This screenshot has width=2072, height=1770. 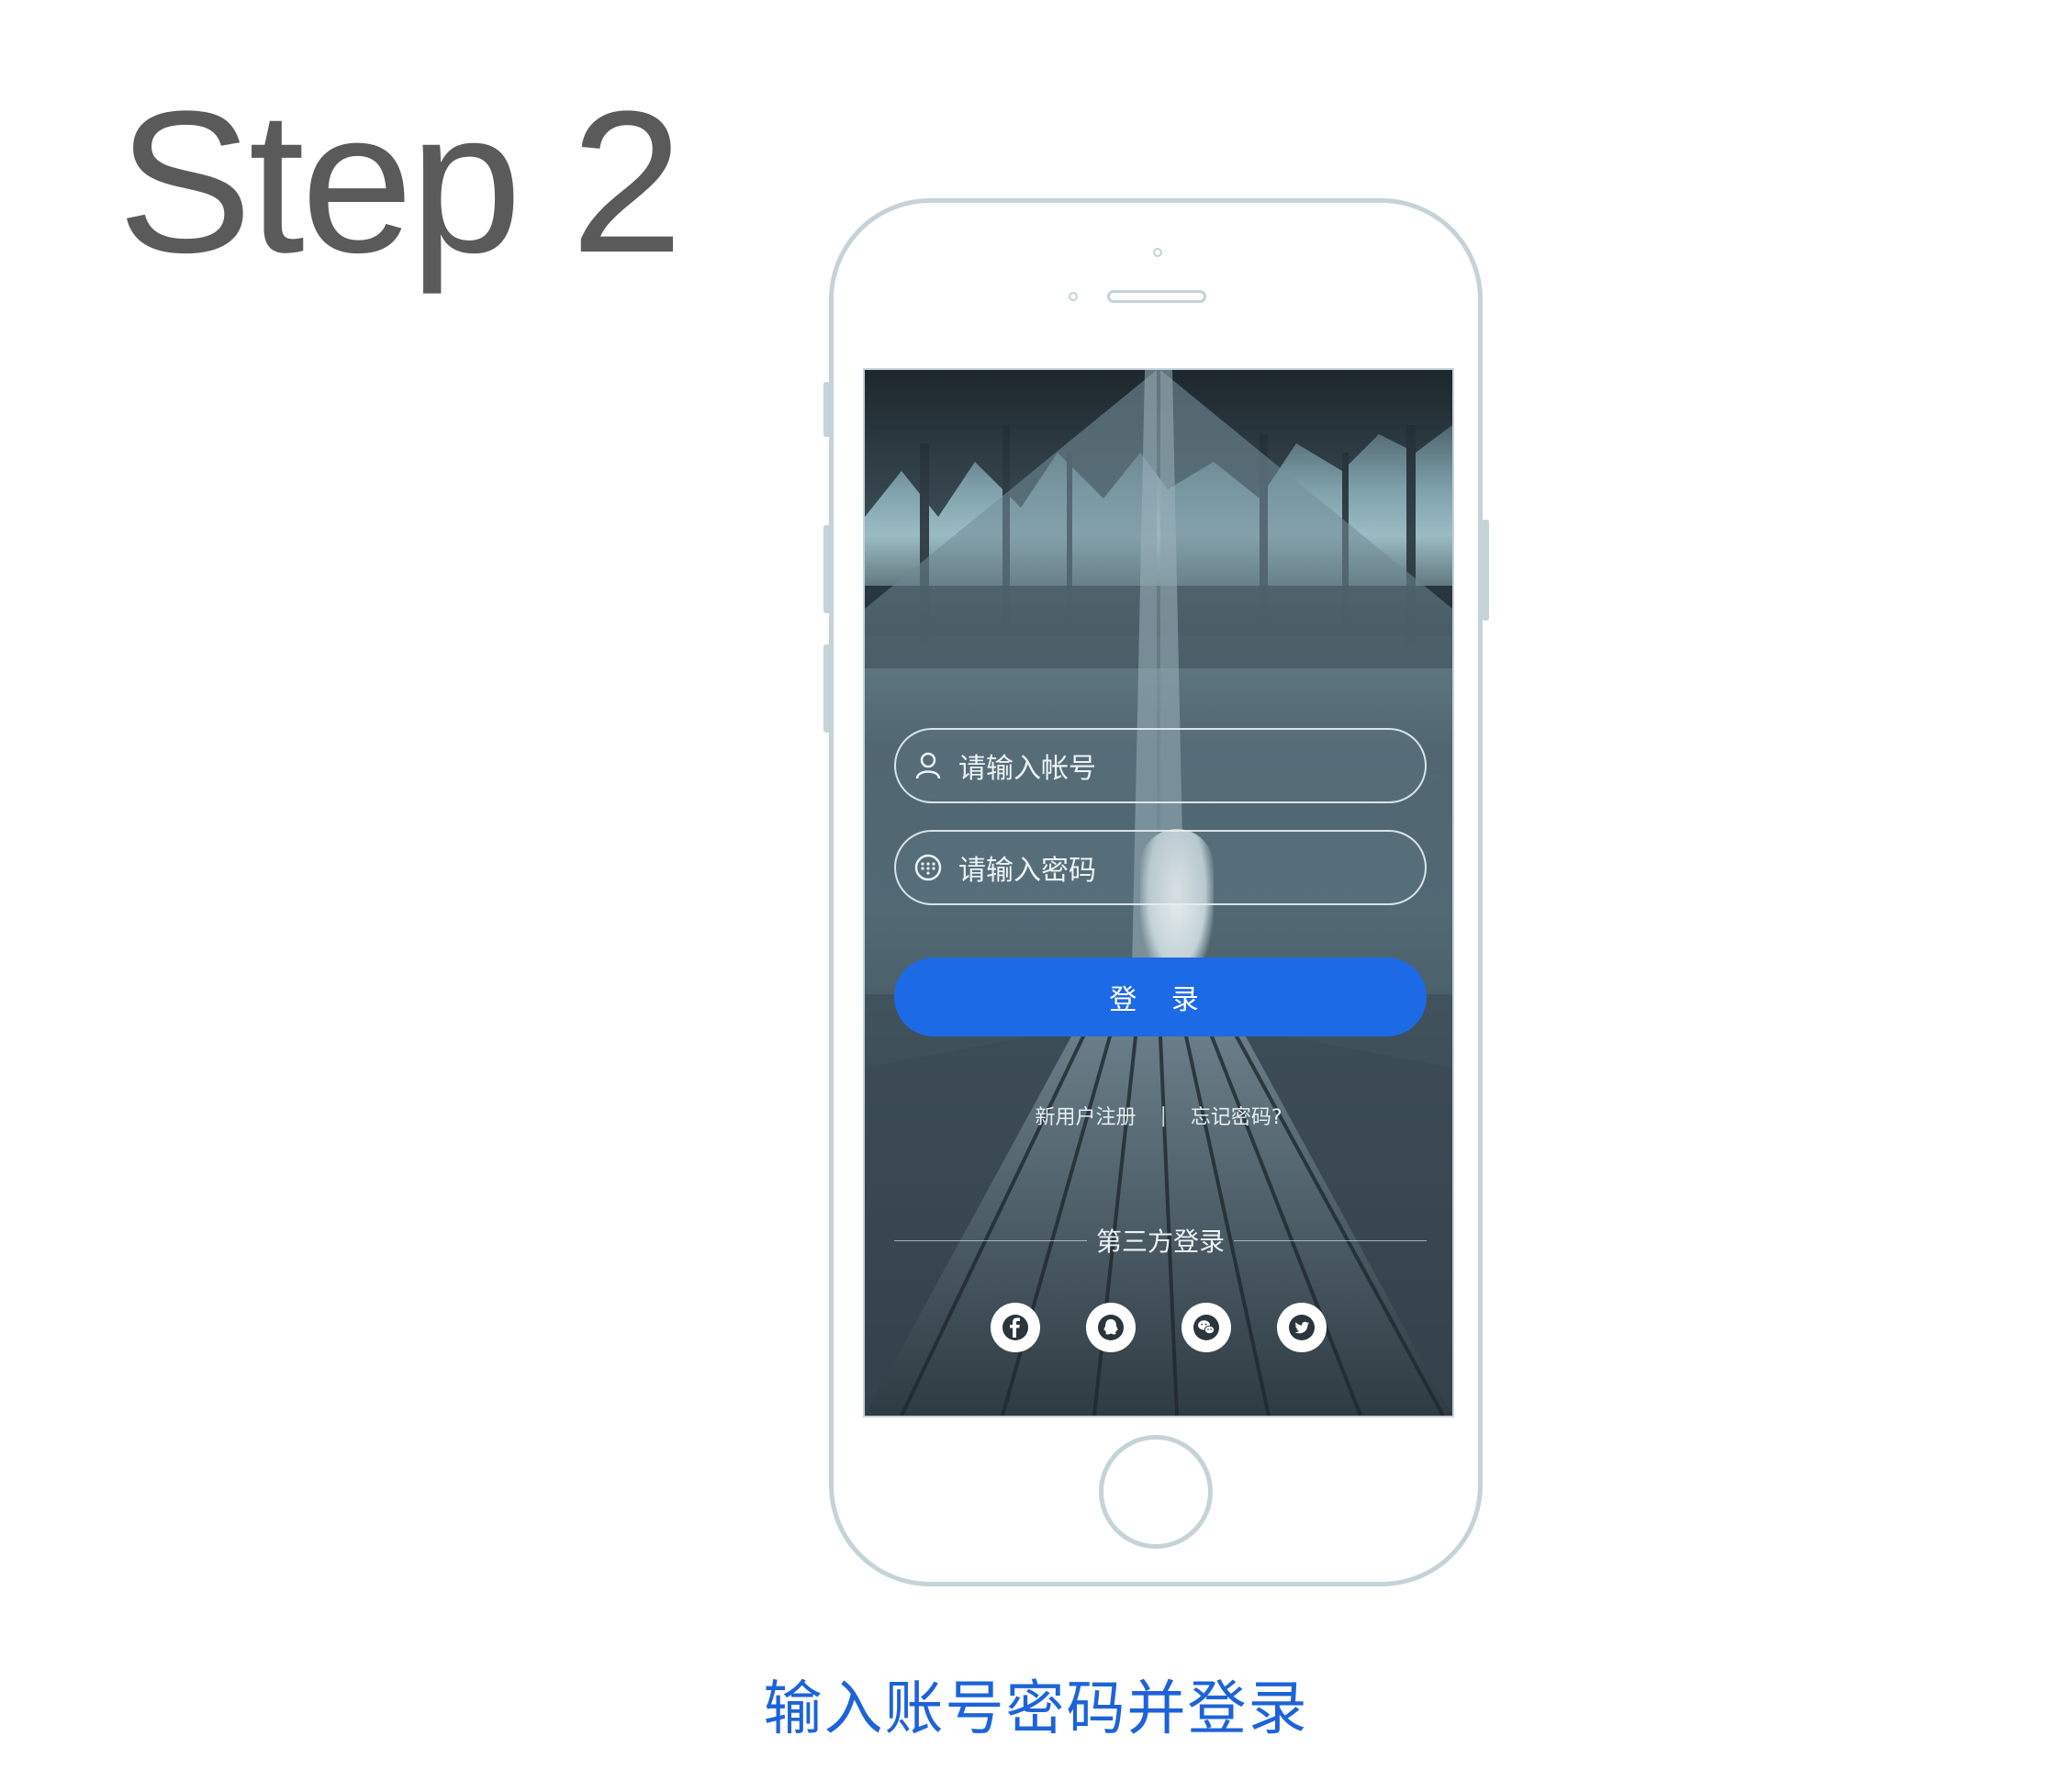 What do you see at coordinates (1156, 296) in the screenshot?
I see `earpiece-speaker` at bounding box center [1156, 296].